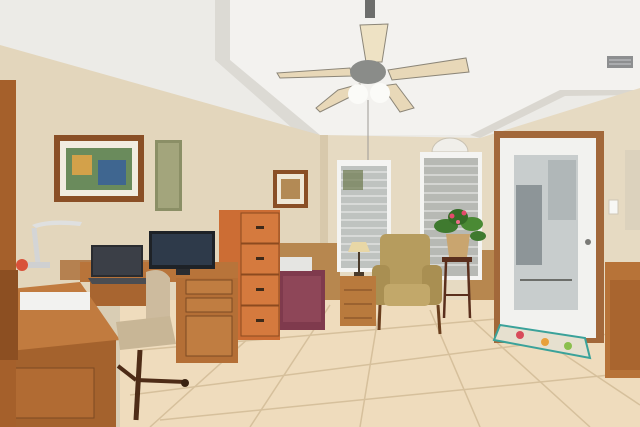  I want to click on monitor, so click(182, 253).